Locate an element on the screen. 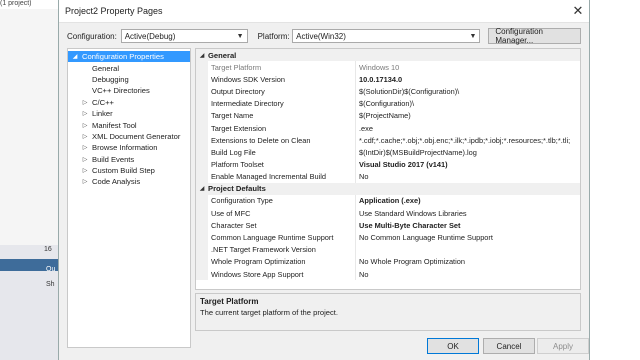 The height and width of the screenshot is (360, 640). apply-button: Apply is located at coordinates (563, 346).